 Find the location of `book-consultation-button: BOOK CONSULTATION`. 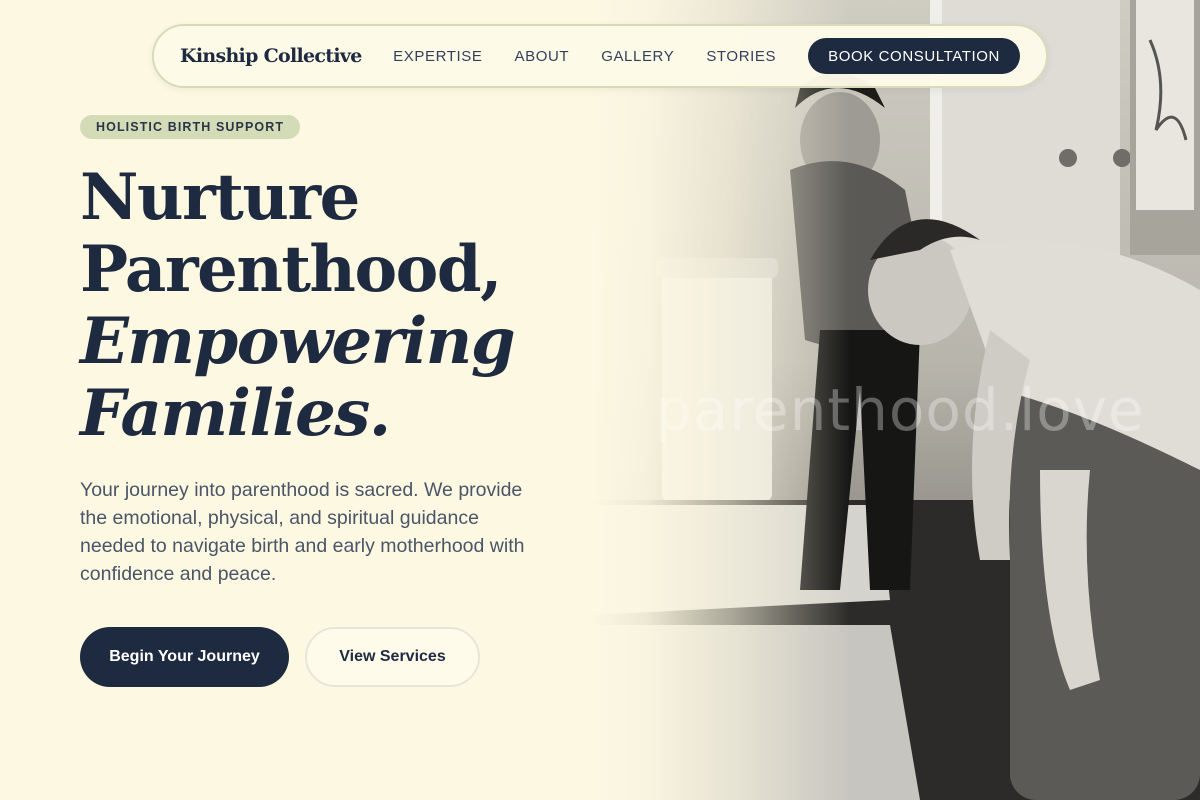

book-consultation-button: BOOK CONSULTATION is located at coordinates (914, 56).